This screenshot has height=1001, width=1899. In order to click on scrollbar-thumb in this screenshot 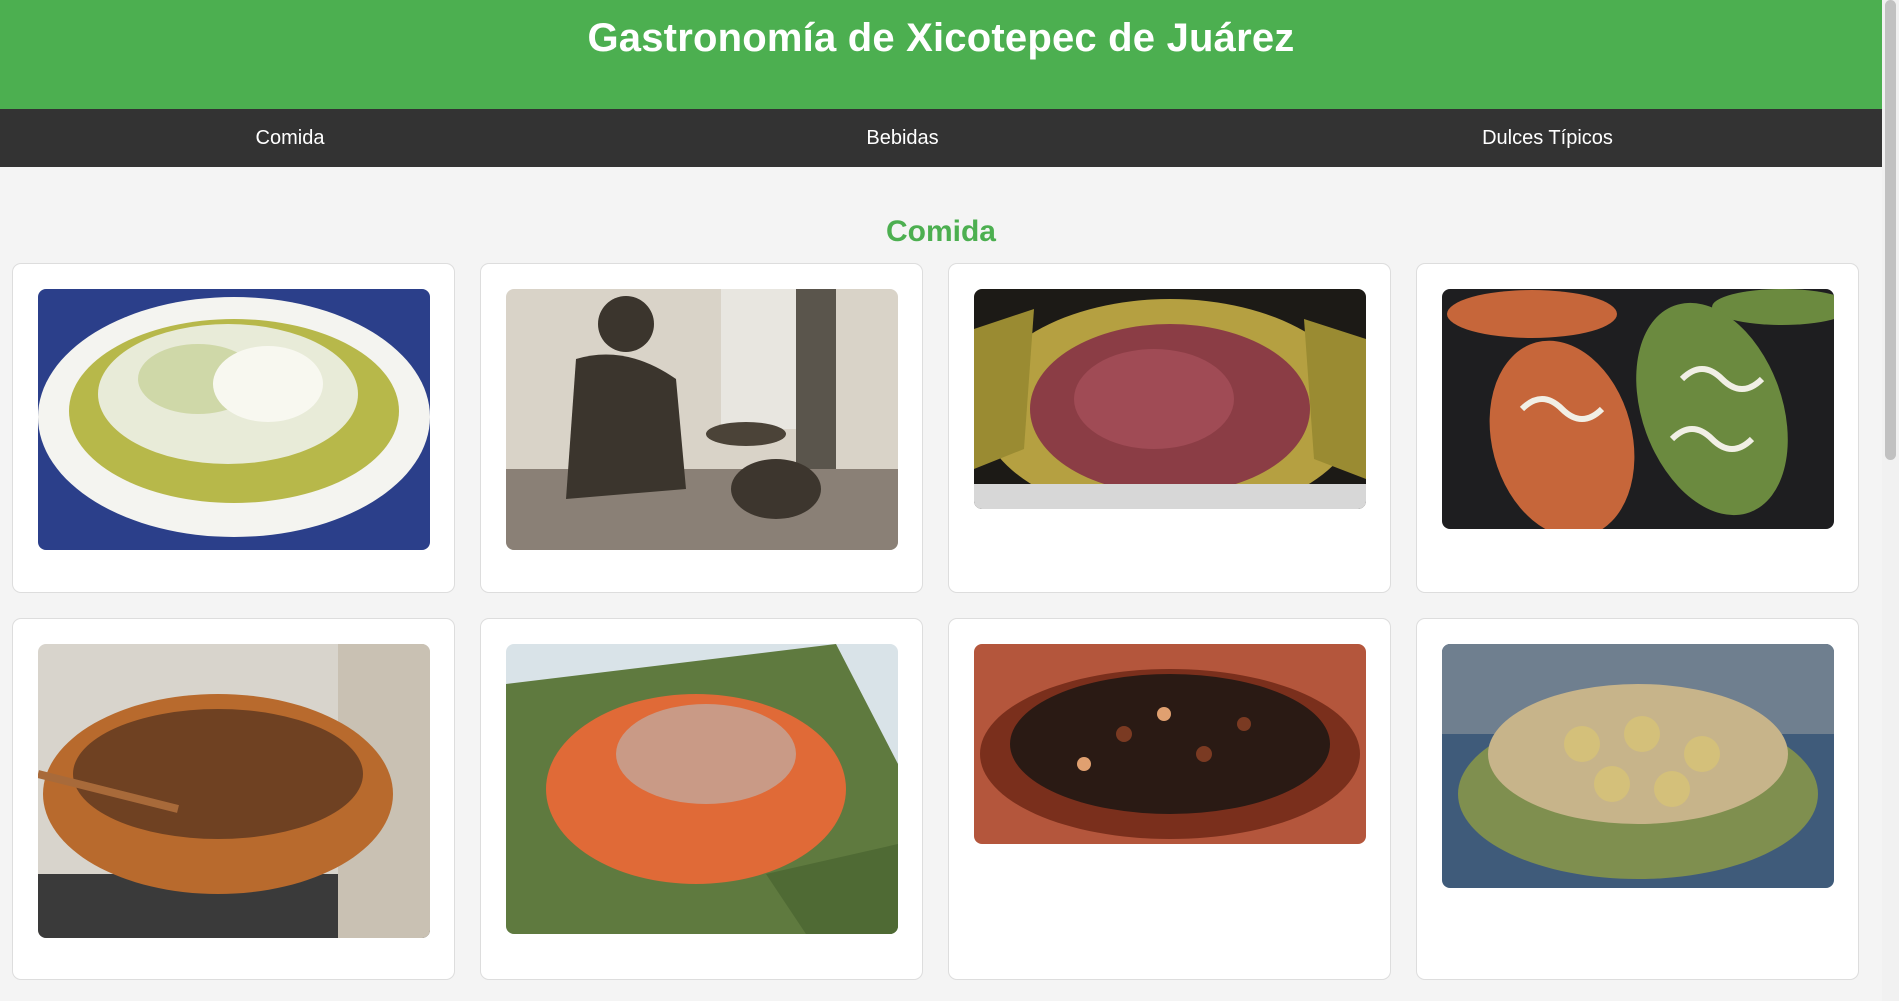, I will do `click(1890, 230)`.